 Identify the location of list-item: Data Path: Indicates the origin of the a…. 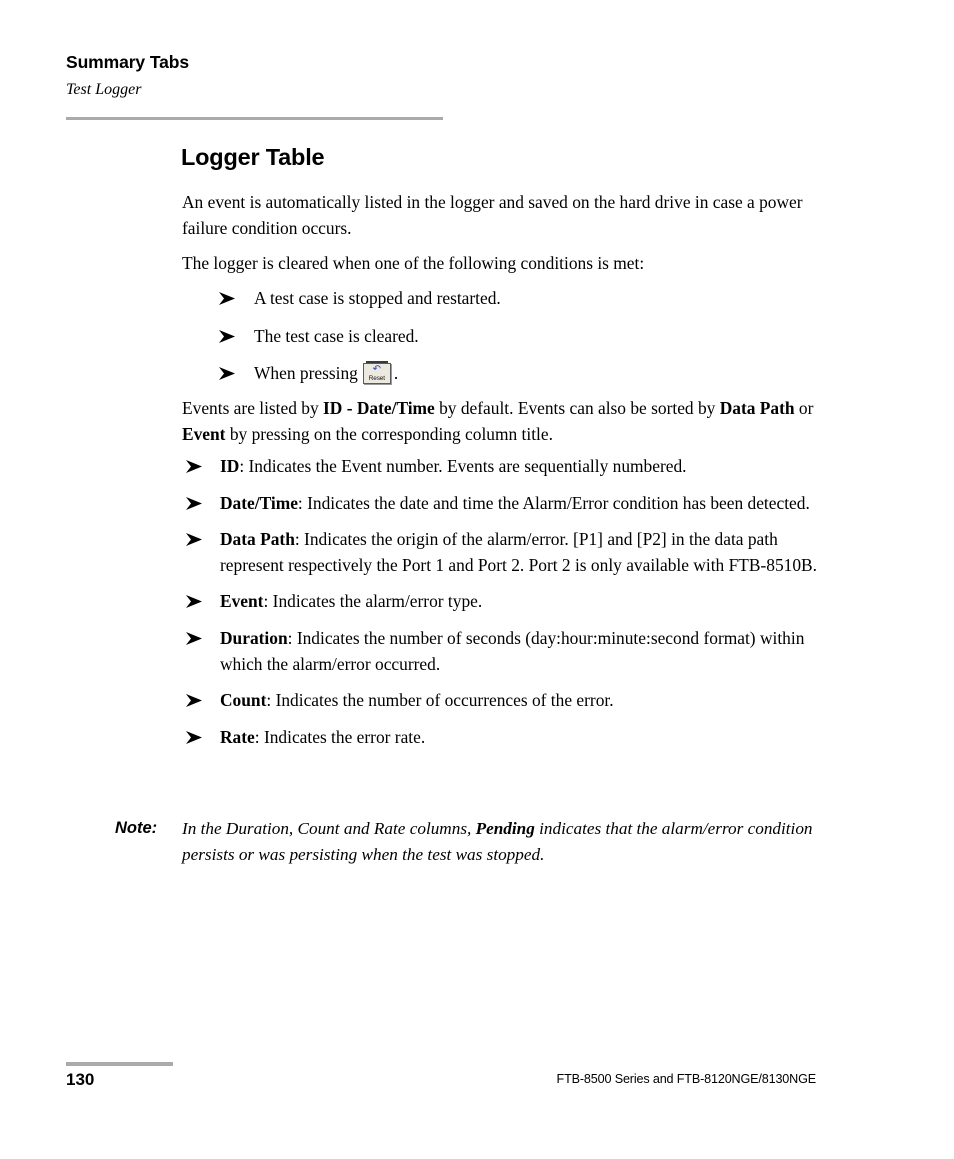
(505, 552).